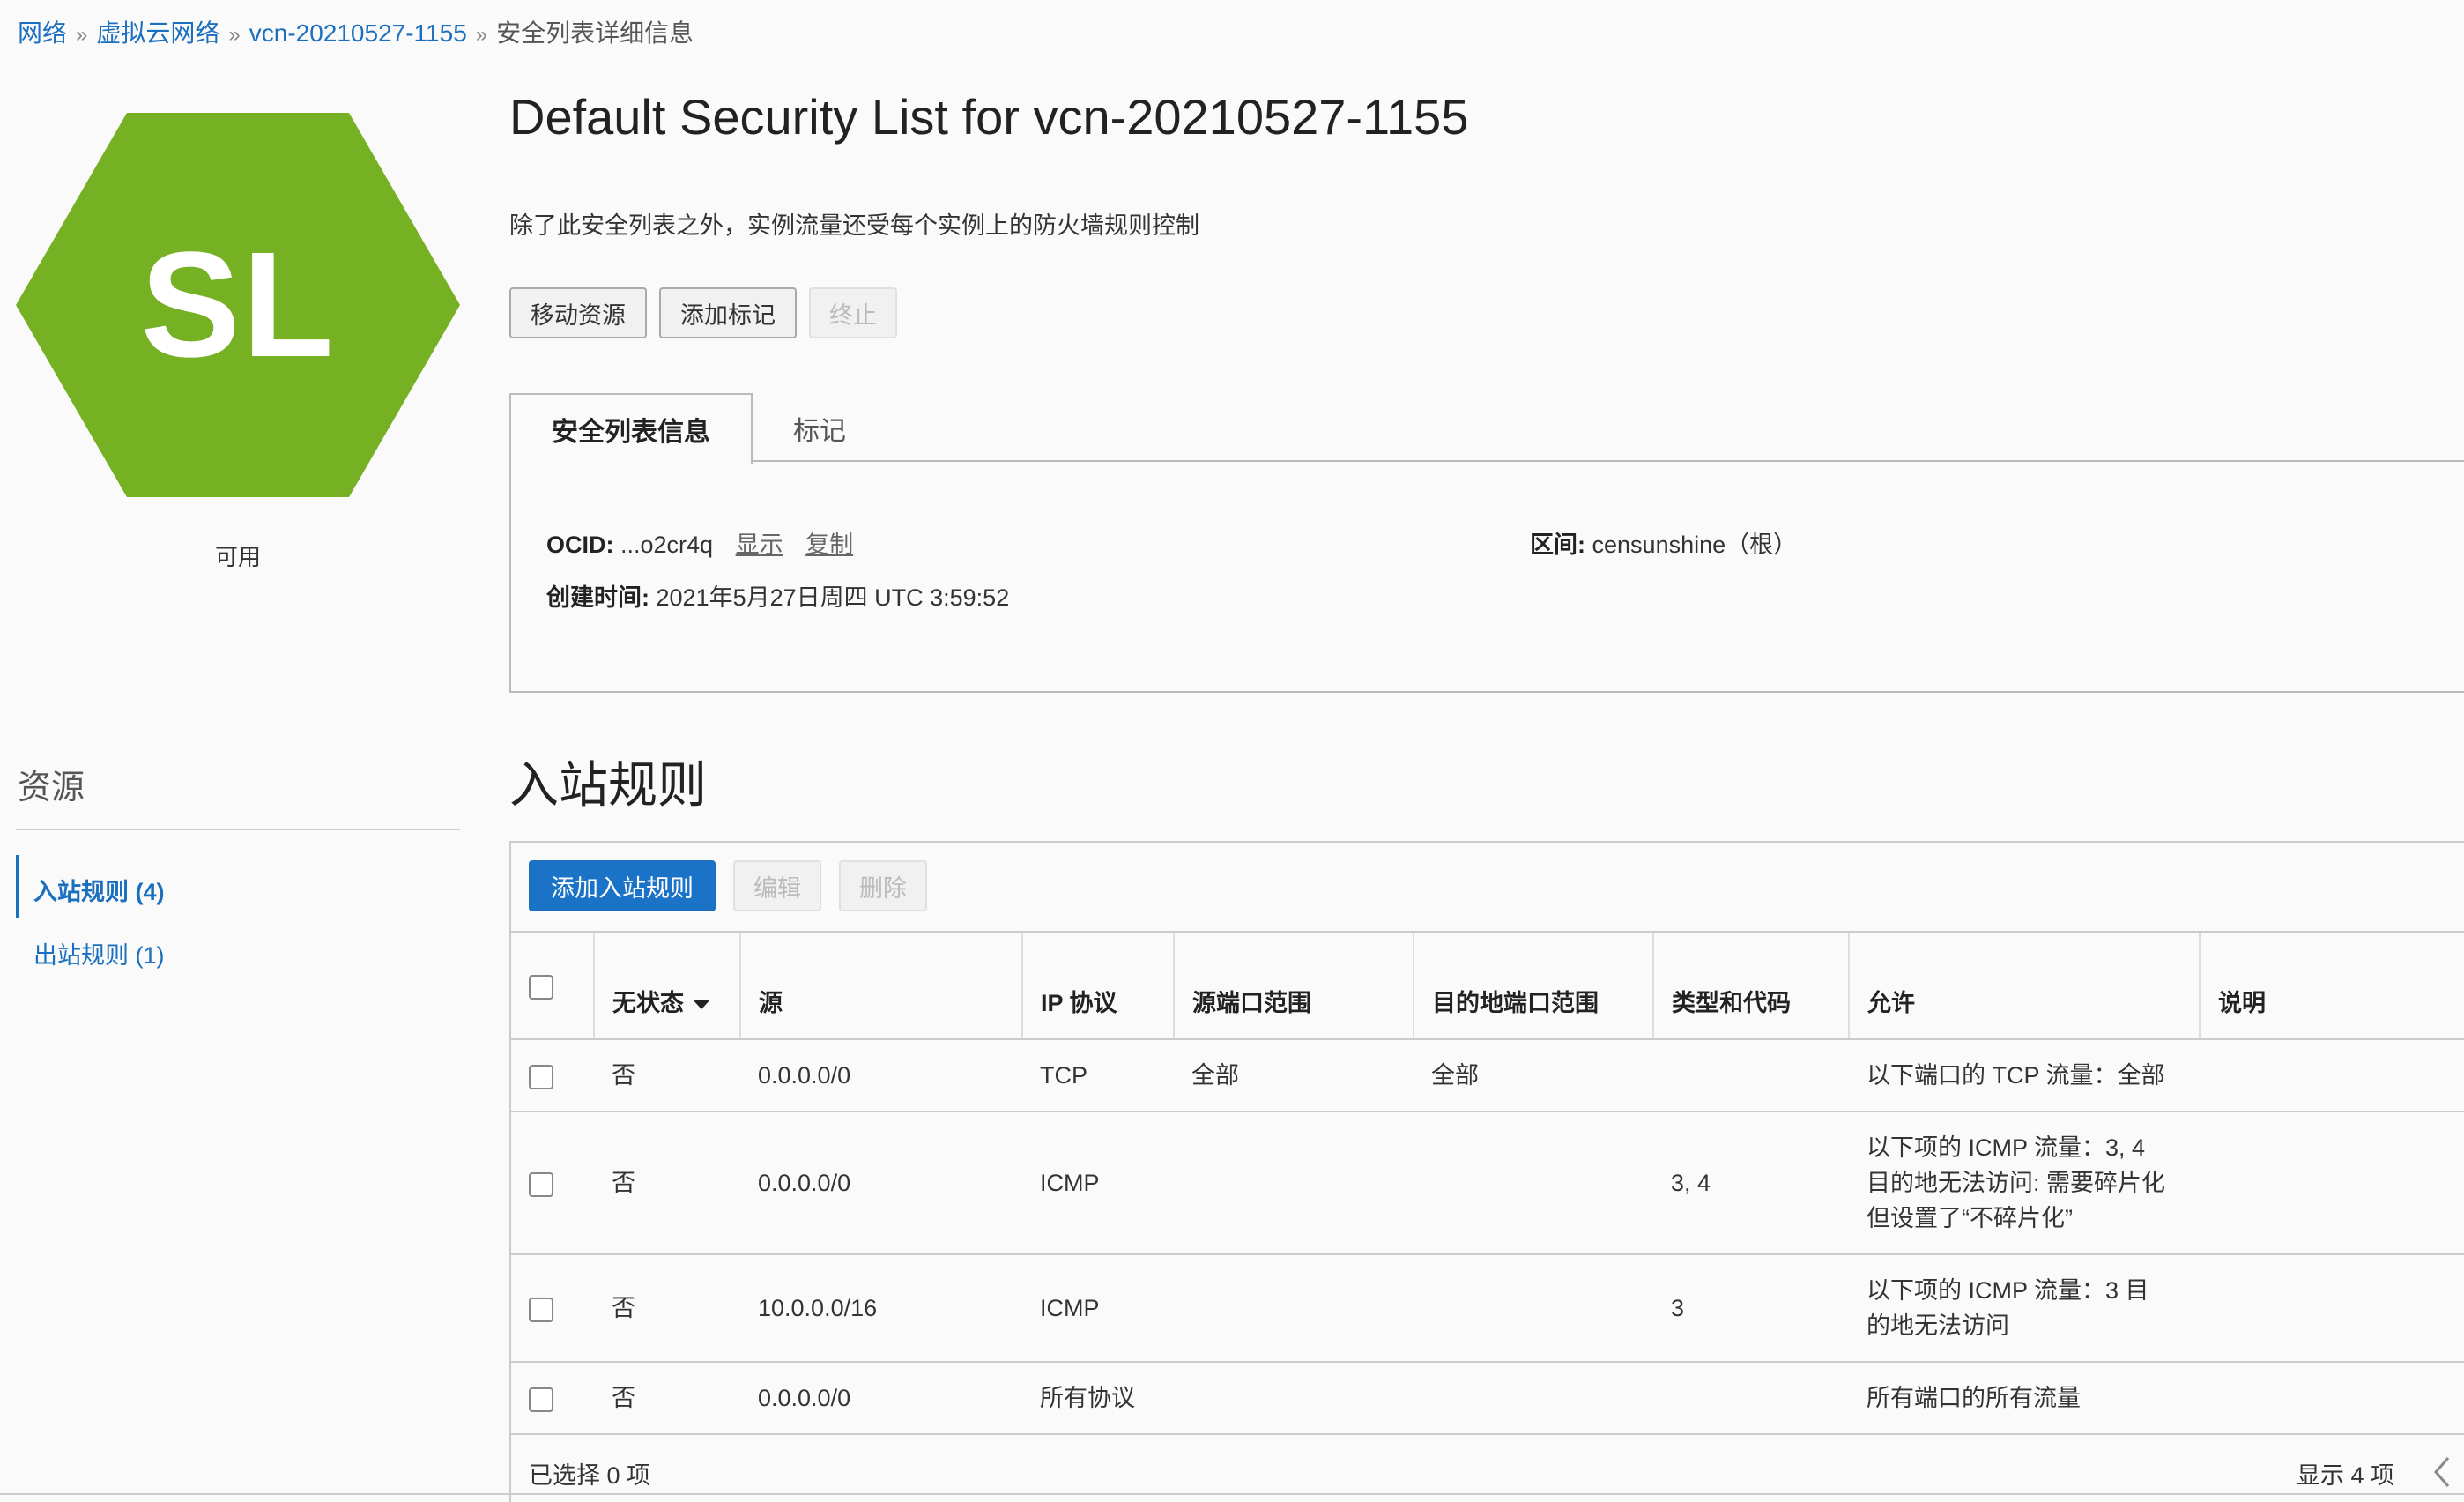  I want to click on allows-line: 但设置了“不碎片化”, so click(1970, 1218).